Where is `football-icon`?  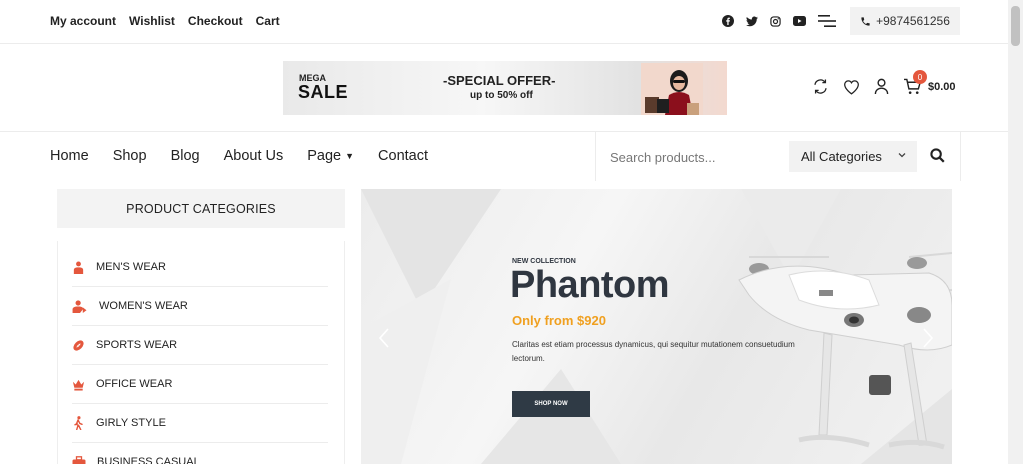 football-icon is located at coordinates (78, 345).